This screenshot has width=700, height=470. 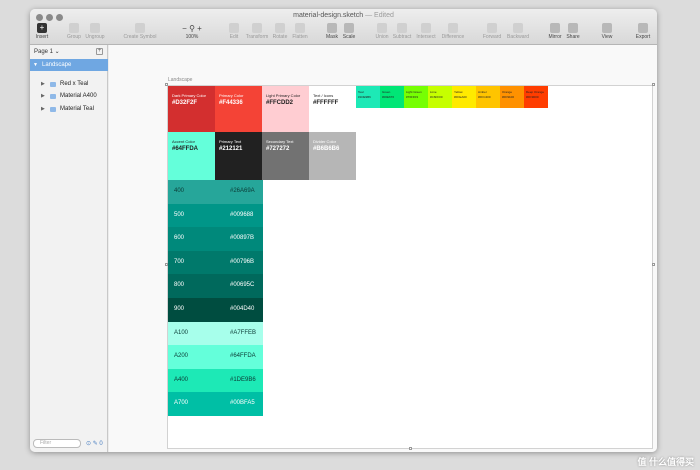 I want to click on mirror-button: Mirror, so click(x=555, y=31).